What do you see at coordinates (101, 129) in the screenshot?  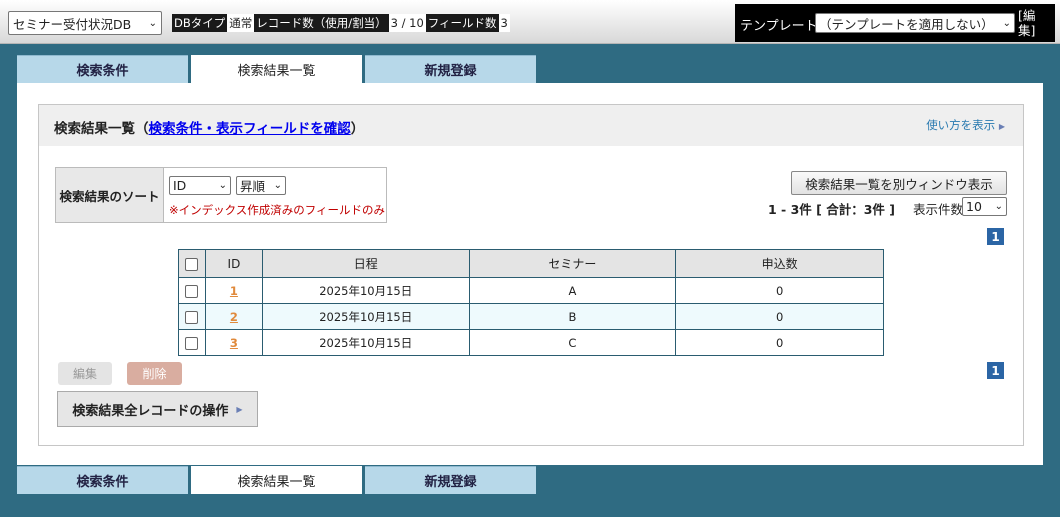 I see `results-title-prefix: 検索結果一覧（` at bounding box center [101, 129].